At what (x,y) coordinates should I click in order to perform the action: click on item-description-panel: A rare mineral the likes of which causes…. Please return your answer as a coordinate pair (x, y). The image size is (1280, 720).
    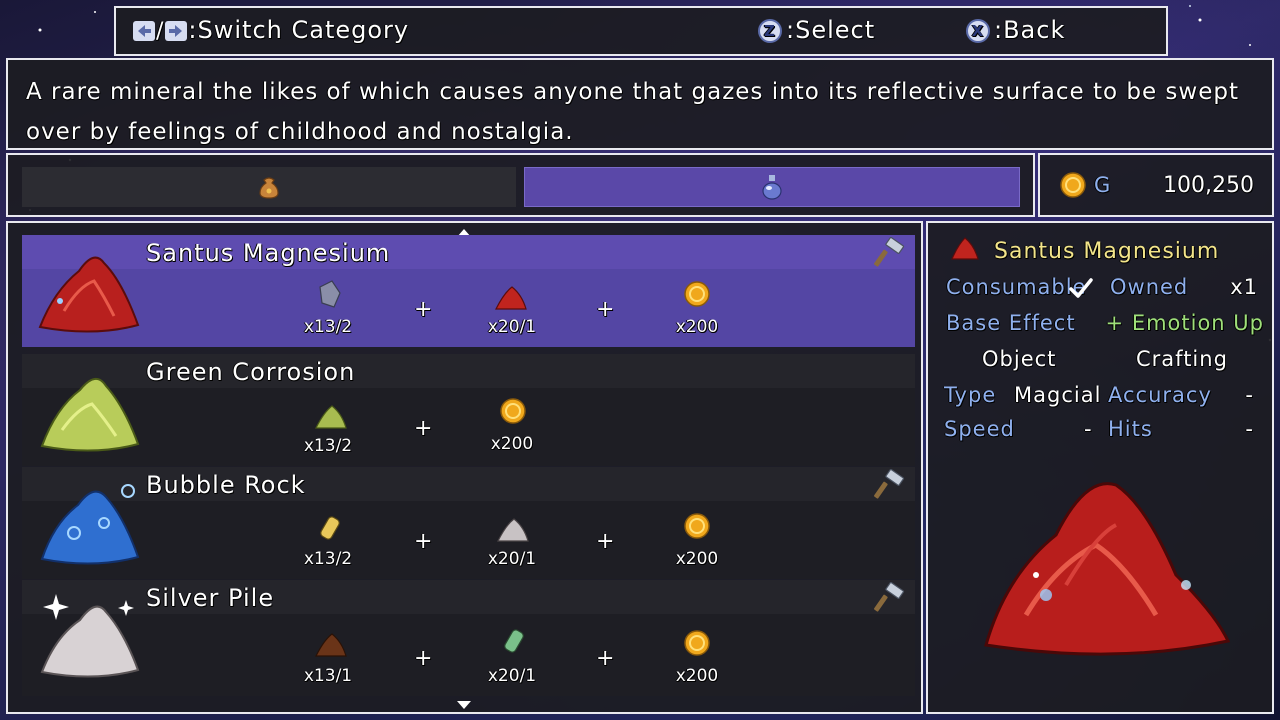
    Looking at the image, I should click on (640, 104).